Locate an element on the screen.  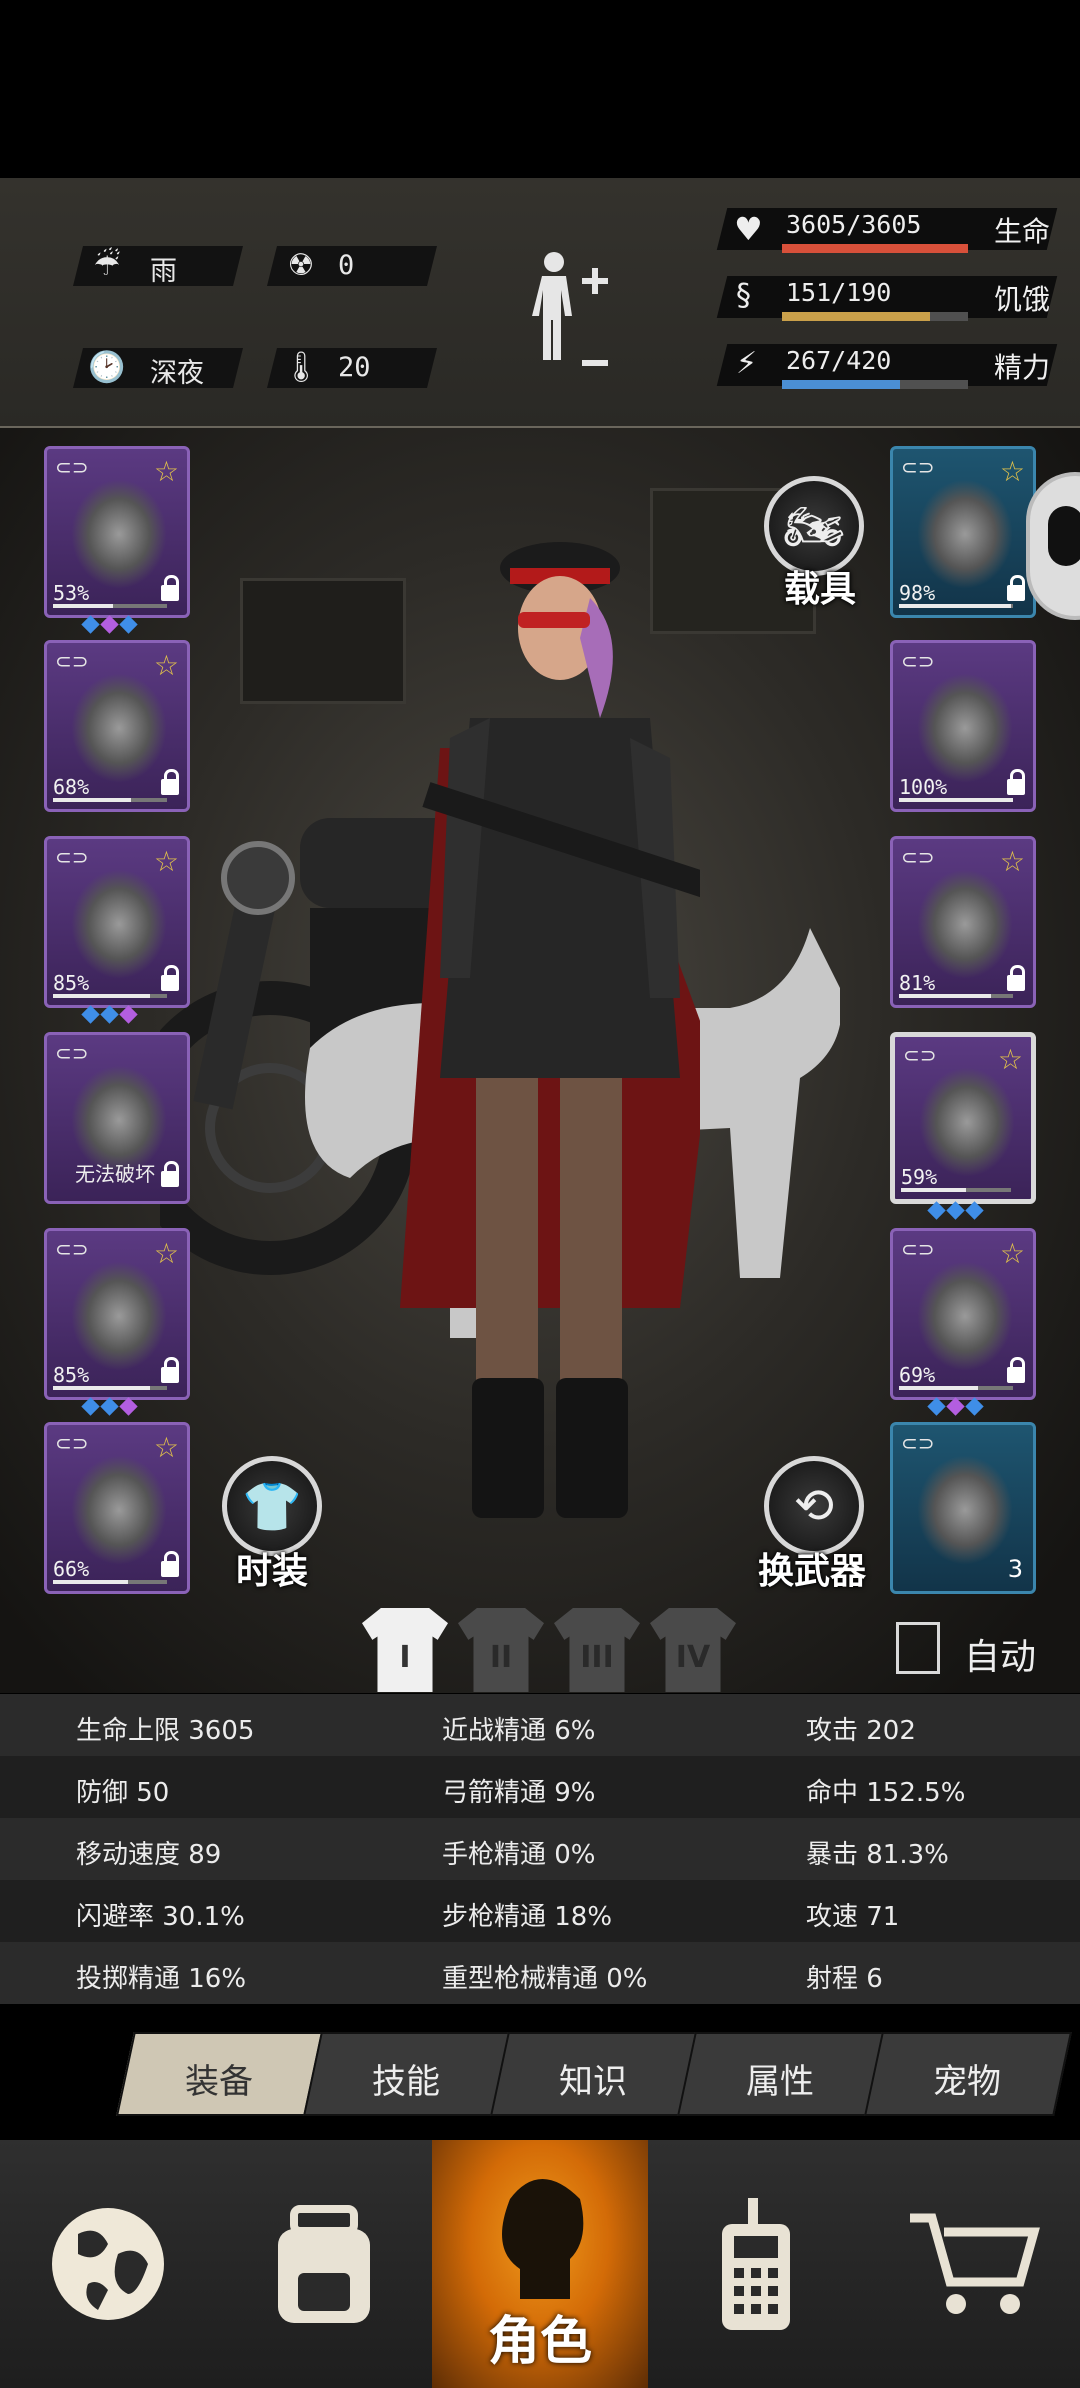
swap-arrows-icon: ⟲ is located at coordinates (814, 1506).